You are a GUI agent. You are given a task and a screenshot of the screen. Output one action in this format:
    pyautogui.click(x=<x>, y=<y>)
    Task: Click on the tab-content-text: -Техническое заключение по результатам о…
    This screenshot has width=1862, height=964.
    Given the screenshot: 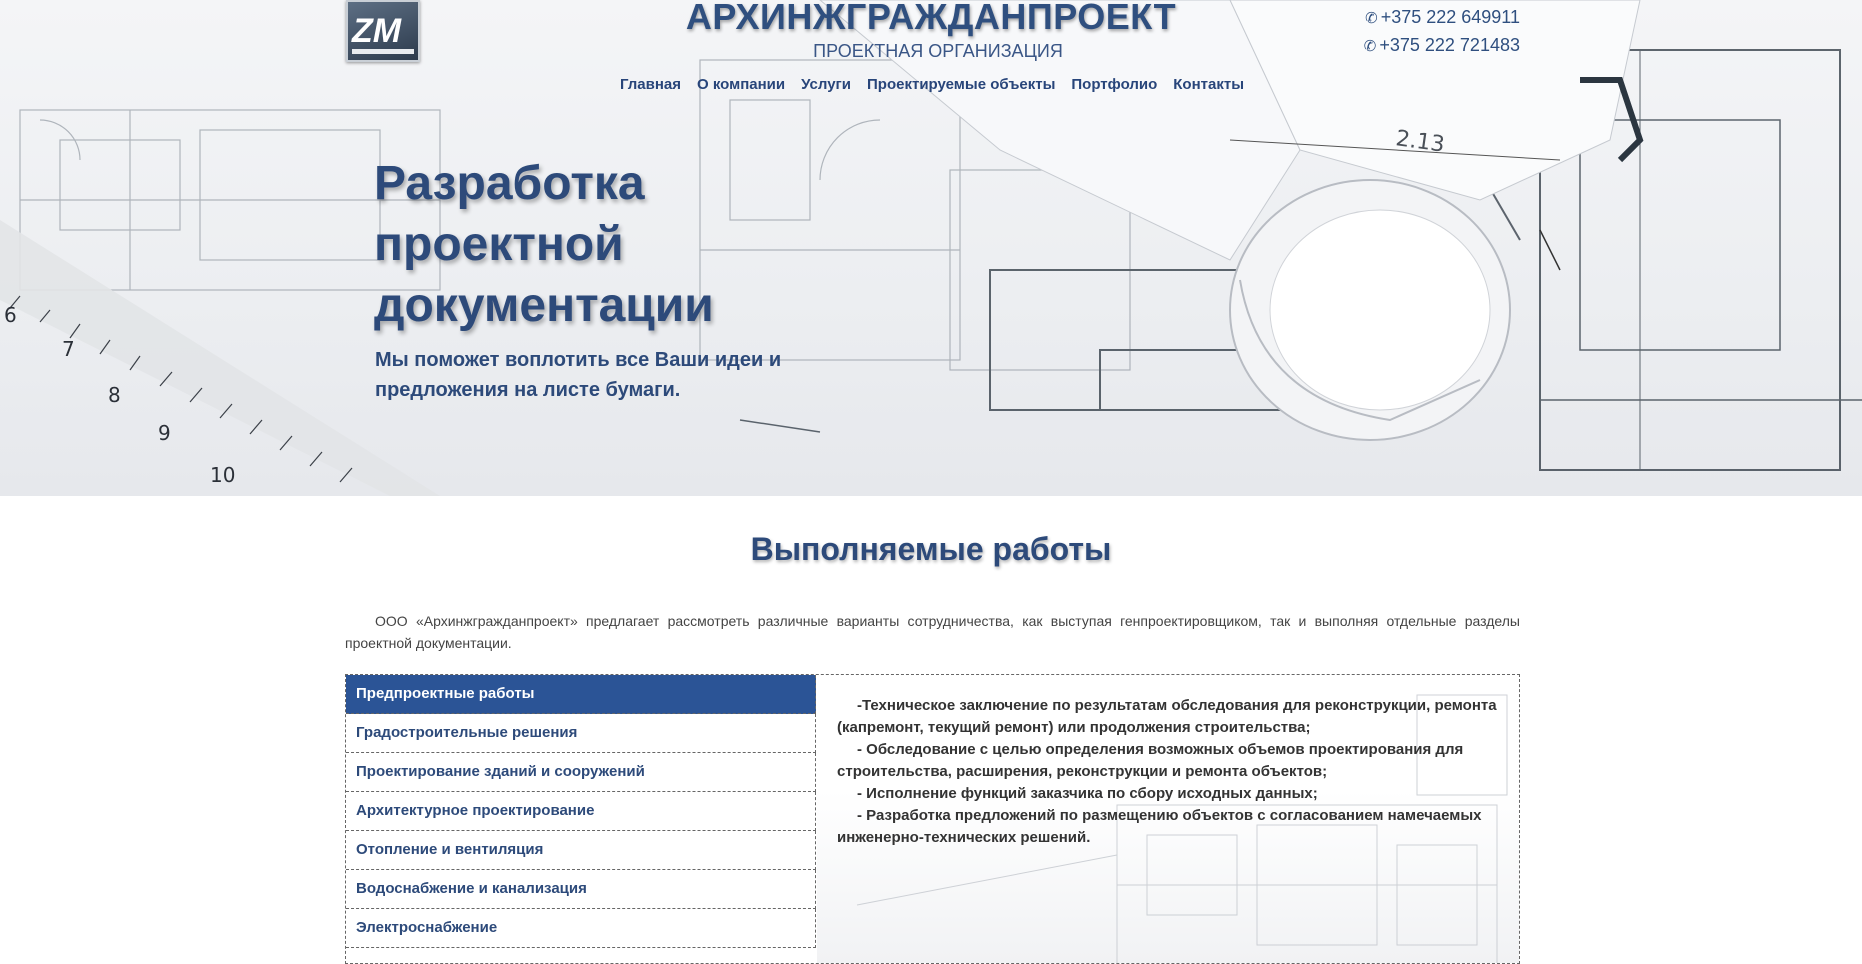 What is the action you would take?
    pyautogui.click(x=1167, y=772)
    